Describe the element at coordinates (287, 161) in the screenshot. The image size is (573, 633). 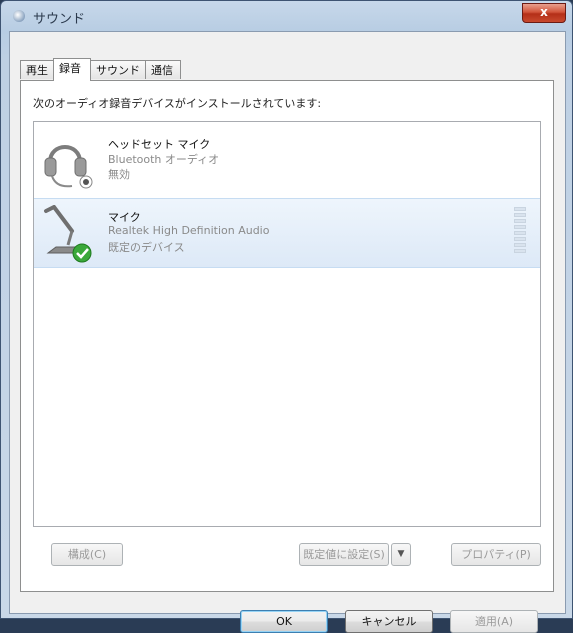
I see `device-row-headset-mic: ヘッドセット マイク Bluetooth オーディオ 無効` at that location.